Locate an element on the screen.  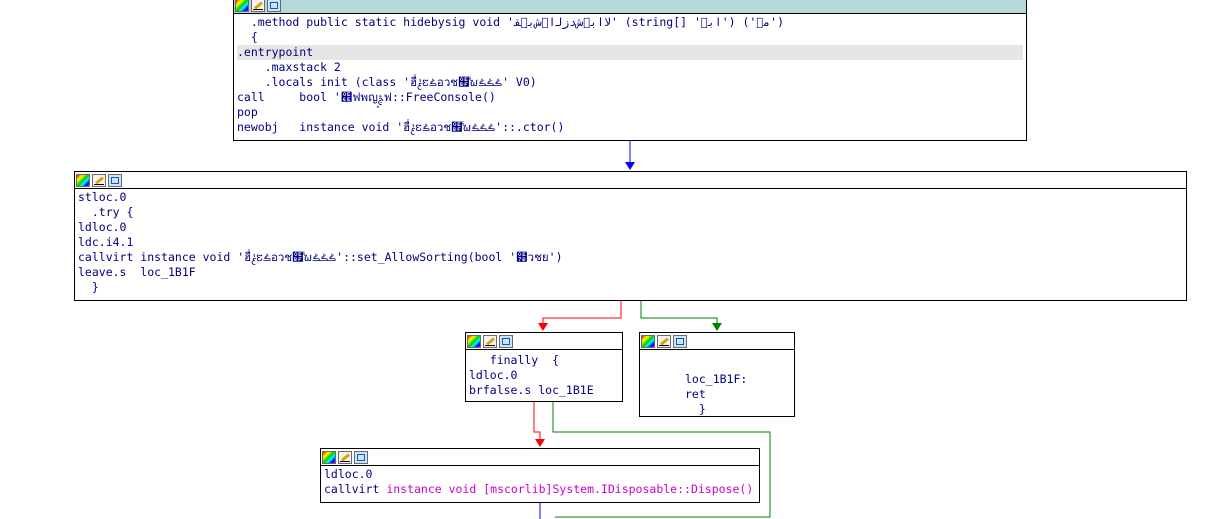
code-line: finally { is located at coordinates (544, 360).